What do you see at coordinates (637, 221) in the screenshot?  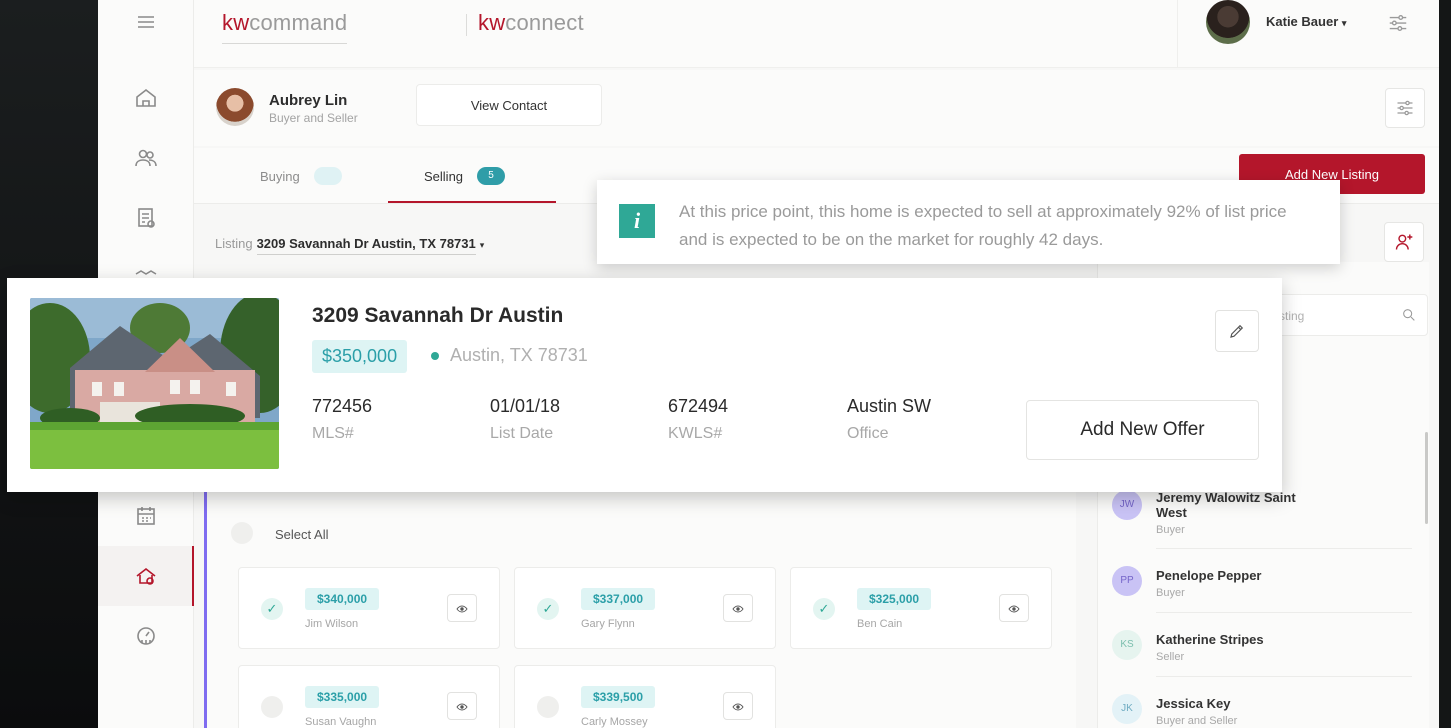 I see `info-icon: i` at bounding box center [637, 221].